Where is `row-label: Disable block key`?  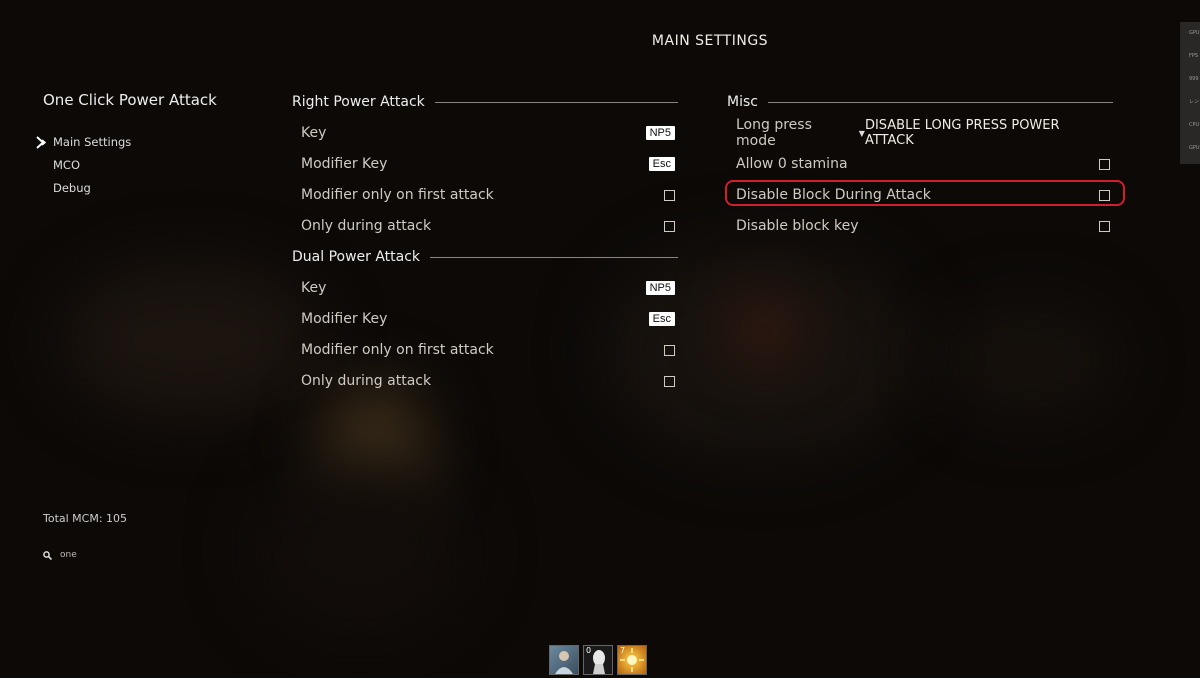 row-label: Disable block key is located at coordinates (797, 226).